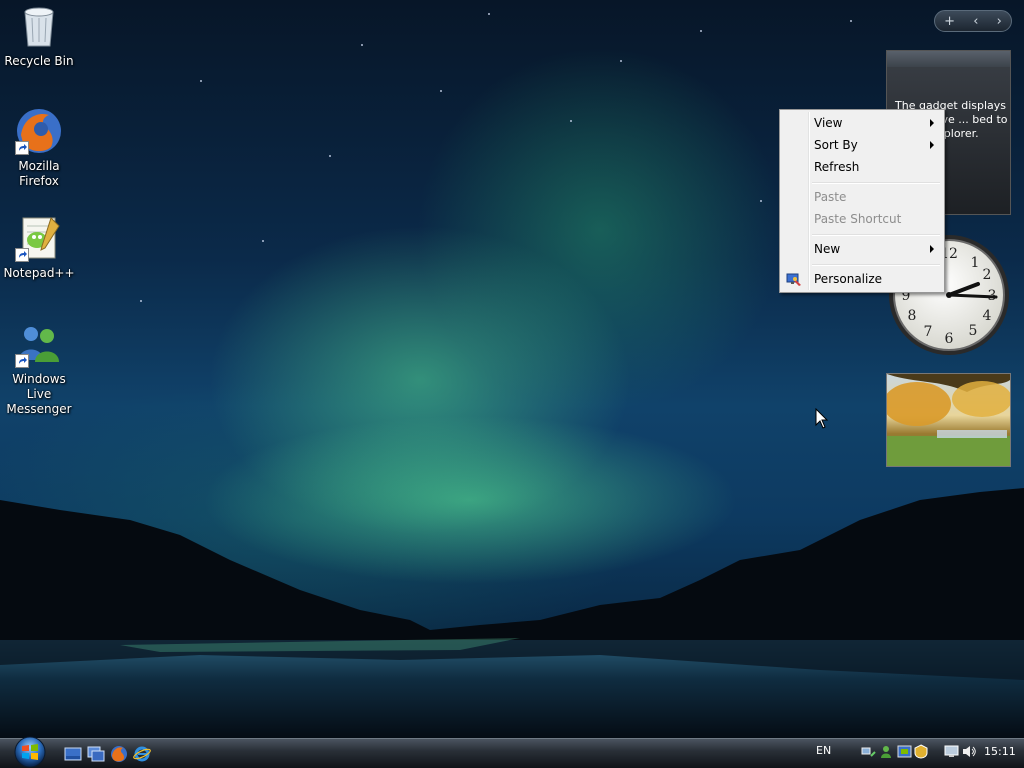 Image resolution: width=1024 pixels, height=768 pixels. I want to click on menu-item-paste-shortcut: Paste Shortcut, so click(862, 219).